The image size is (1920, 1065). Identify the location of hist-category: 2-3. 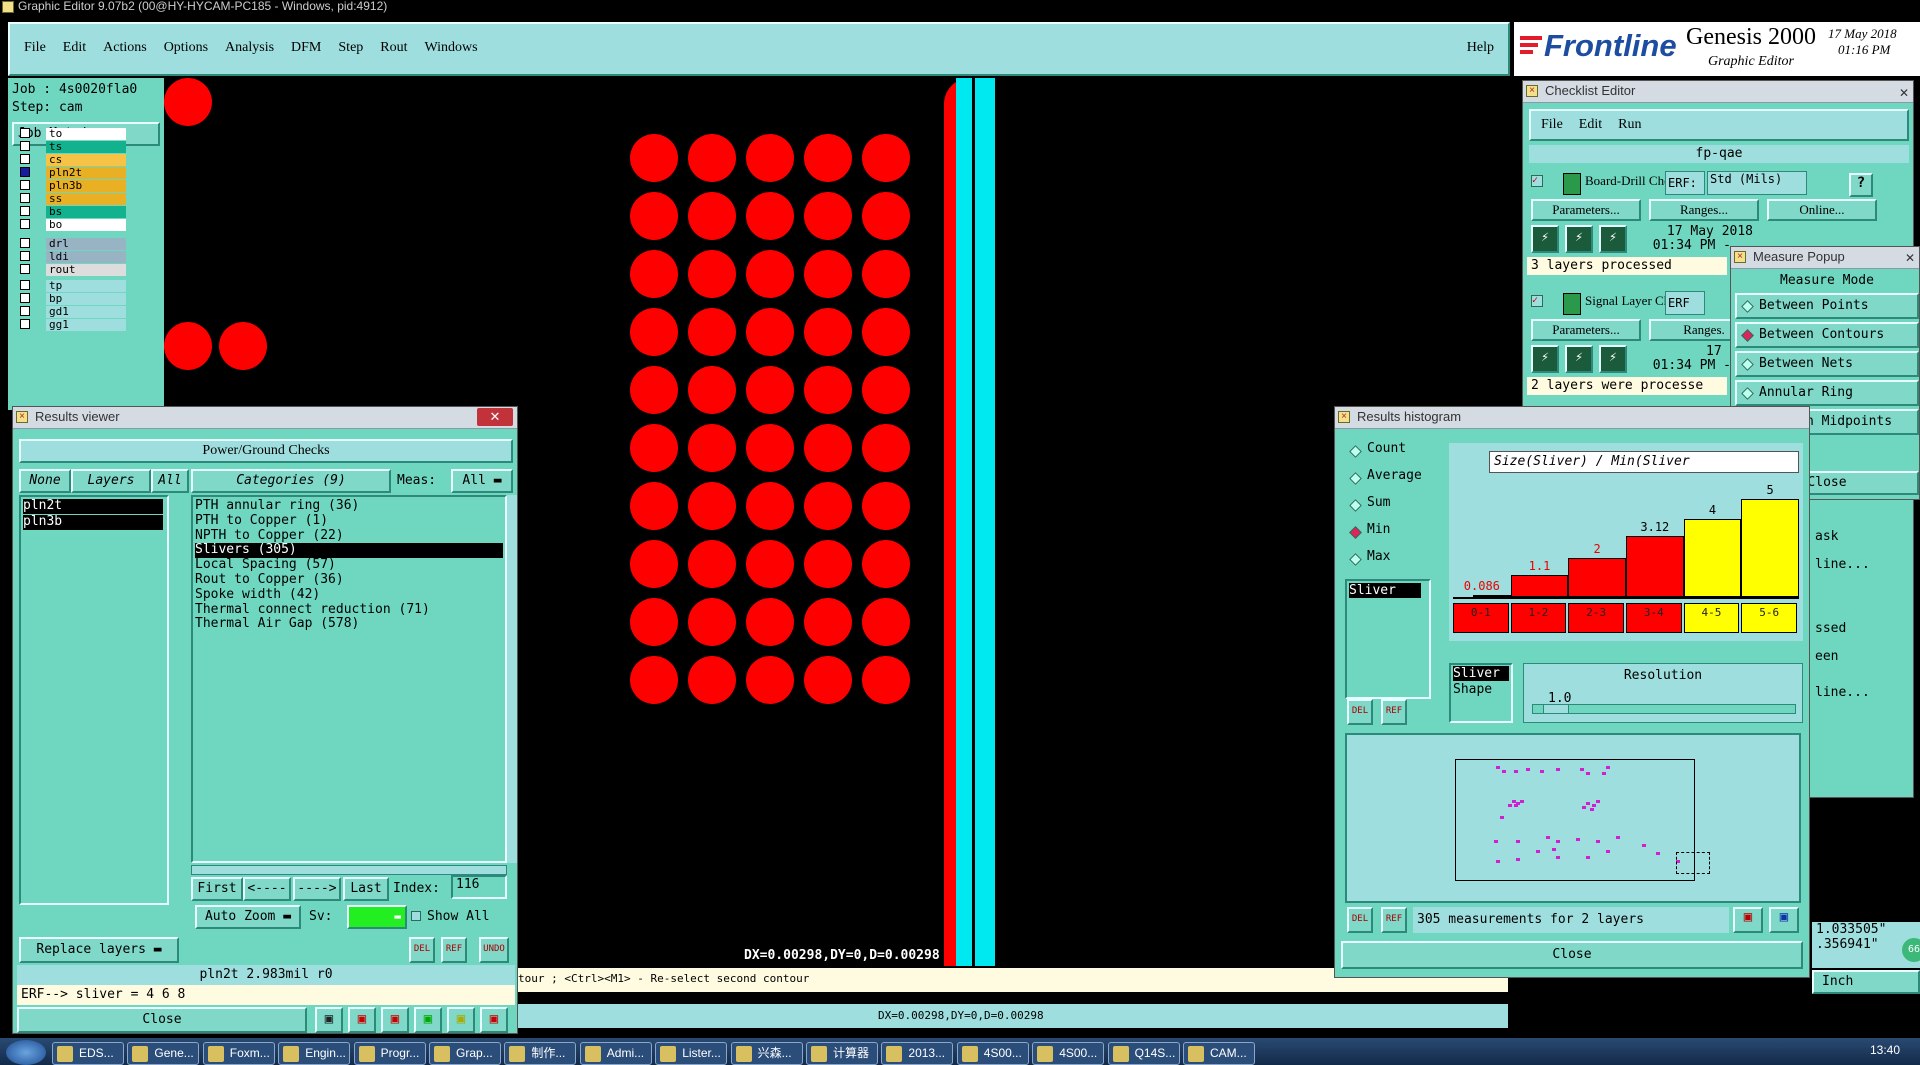
(1596, 618).